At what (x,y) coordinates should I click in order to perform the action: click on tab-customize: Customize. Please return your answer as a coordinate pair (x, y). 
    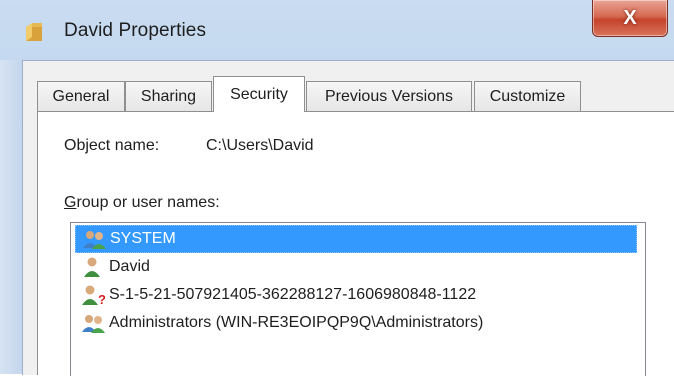
    Looking at the image, I should click on (527, 96).